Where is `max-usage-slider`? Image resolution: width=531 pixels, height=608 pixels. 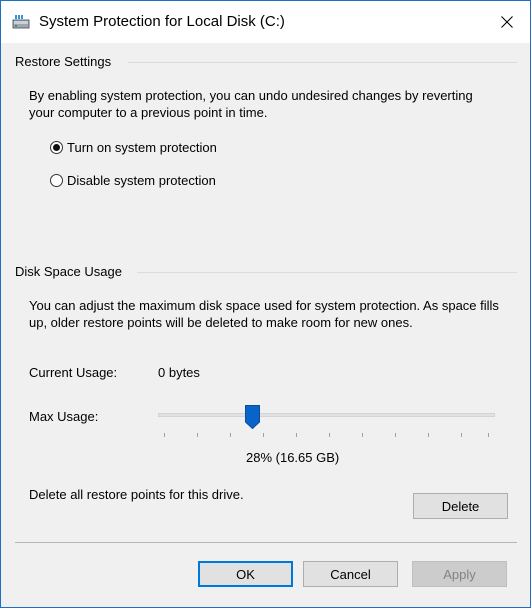 max-usage-slider is located at coordinates (326, 415).